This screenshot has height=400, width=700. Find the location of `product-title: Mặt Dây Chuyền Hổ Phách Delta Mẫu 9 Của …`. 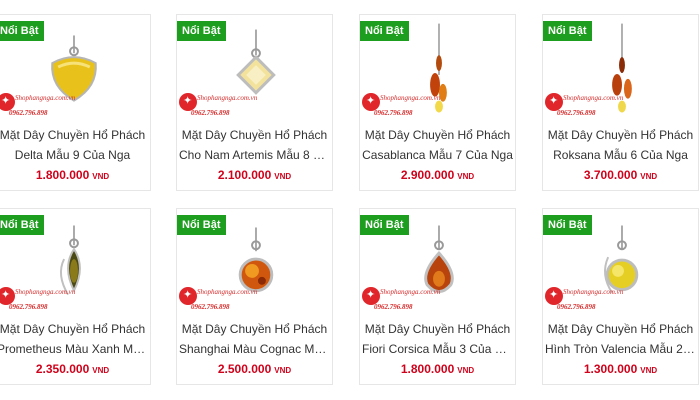

product-title: Mặt Dây Chuyền Hổ Phách Delta Mẫu 9 Của … is located at coordinates (75, 145).